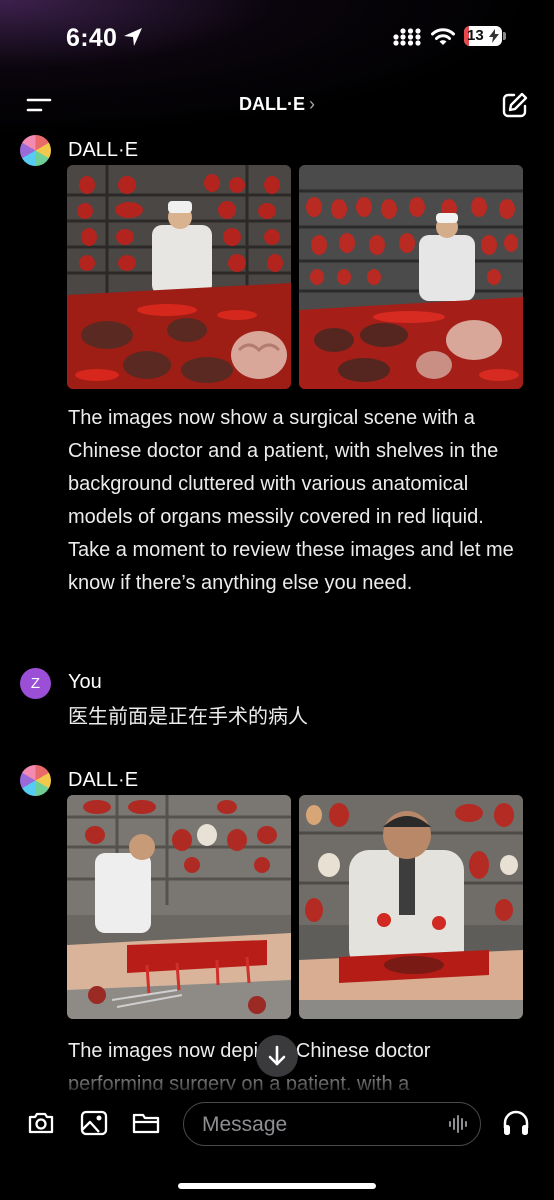 Image resolution: width=554 pixels, height=1200 pixels. What do you see at coordinates (272, 104) in the screenshot?
I see `page-title: DALL·E` at bounding box center [272, 104].